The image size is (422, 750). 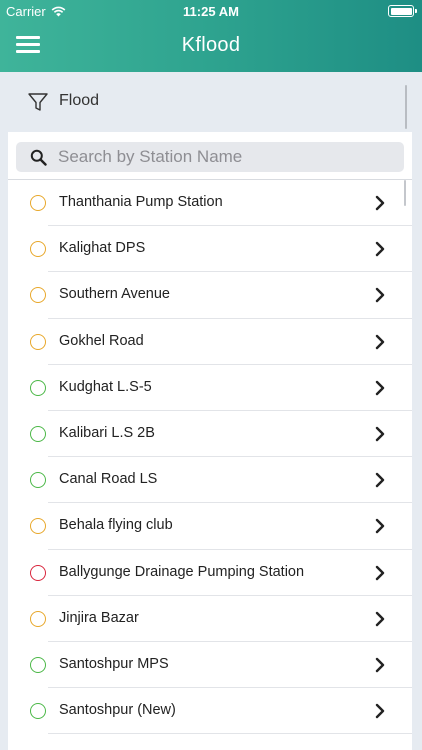 What do you see at coordinates (210, 711) in the screenshot?
I see `list-item: Santoshpur (New)` at bounding box center [210, 711].